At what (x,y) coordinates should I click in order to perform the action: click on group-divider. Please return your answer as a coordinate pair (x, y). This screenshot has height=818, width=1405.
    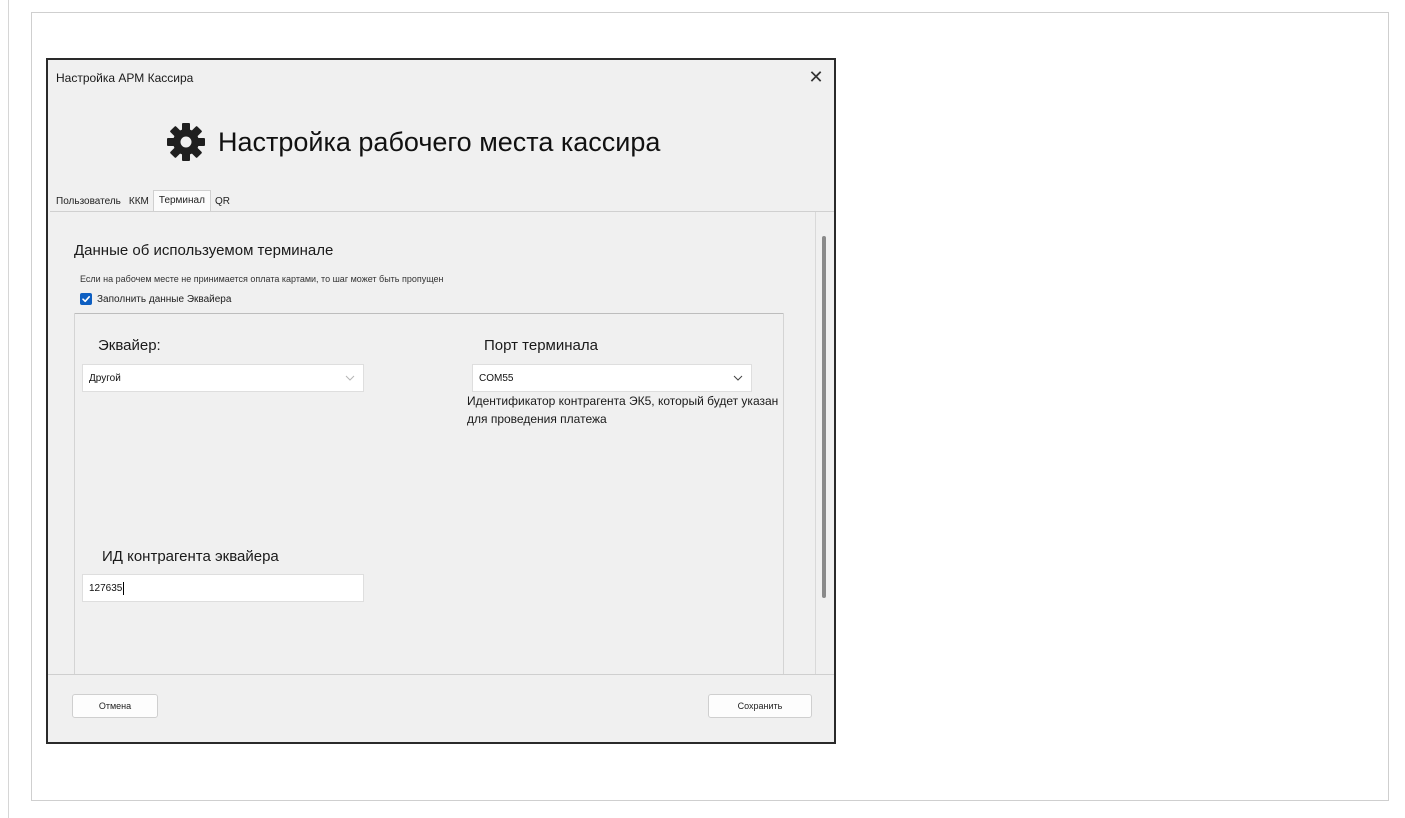
    Looking at the image, I should click on (429, 313).